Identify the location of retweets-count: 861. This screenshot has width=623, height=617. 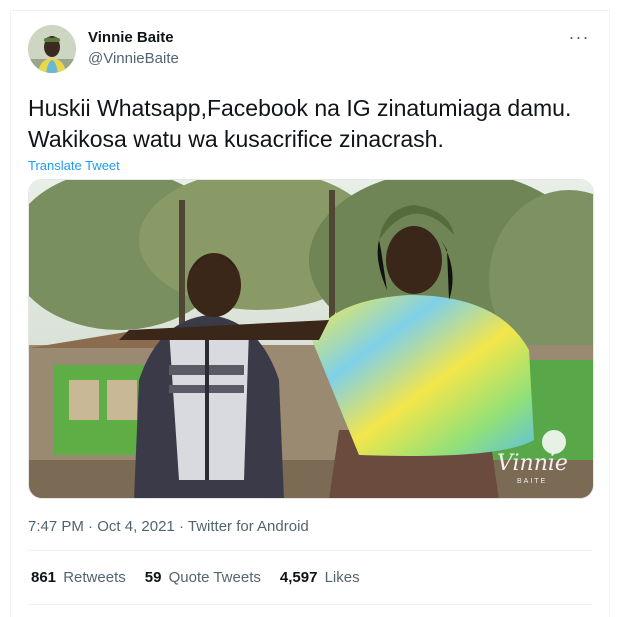
(44, 577).